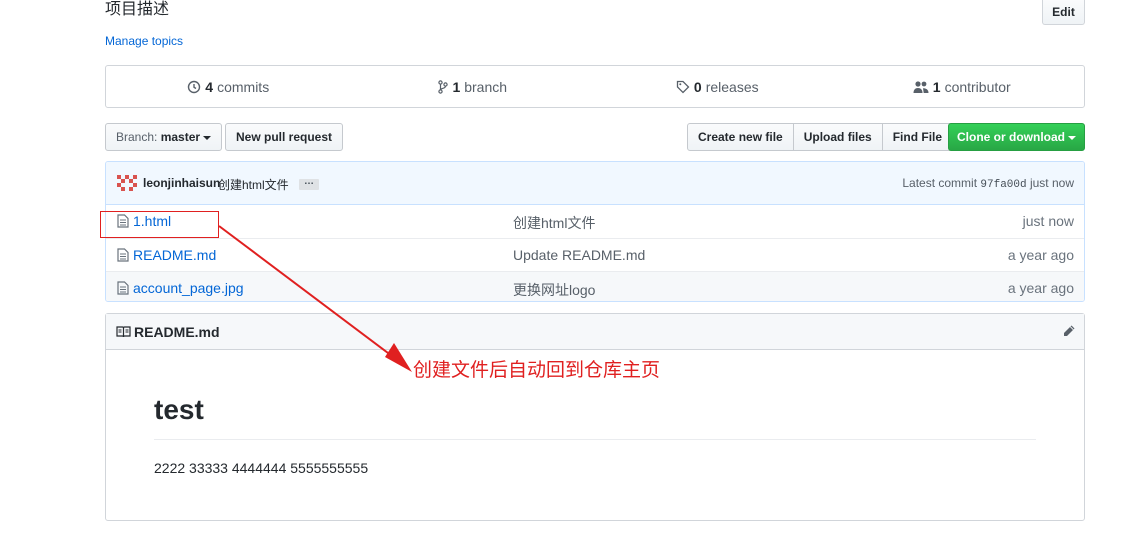  Describe the element at coordinates (159, 224) in the screenshot. I see `annotation-highlight-box` at that location.